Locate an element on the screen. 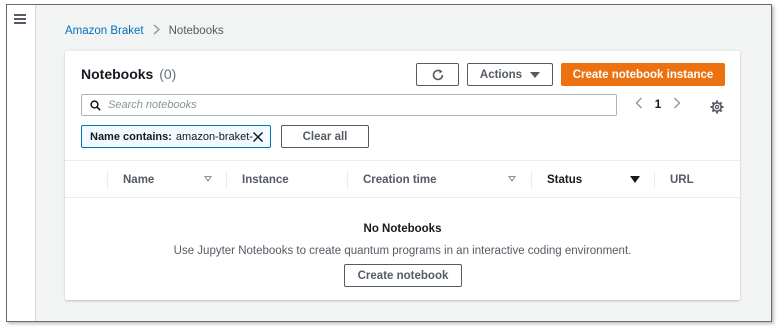  refresh-icon is located at coordinates (437, 74).